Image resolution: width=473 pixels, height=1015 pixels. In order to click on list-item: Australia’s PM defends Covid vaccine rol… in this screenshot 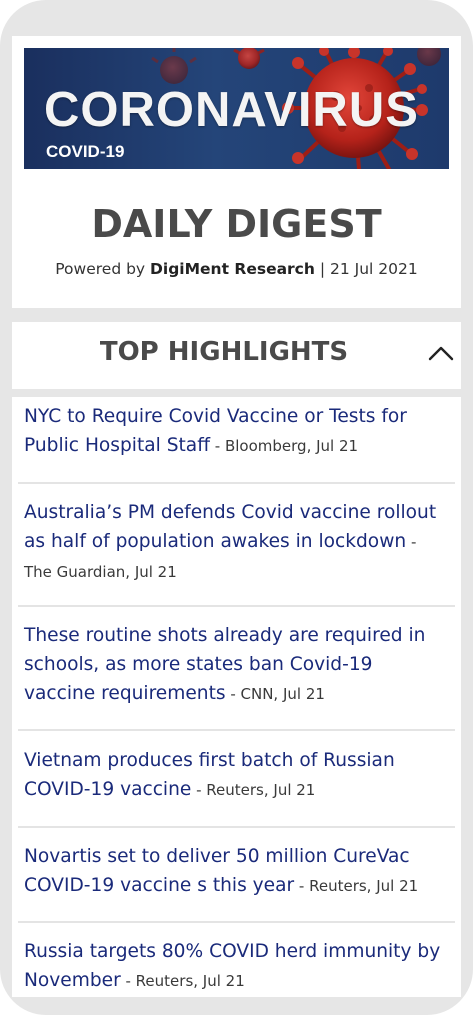, I will do `click(236, 542)`.